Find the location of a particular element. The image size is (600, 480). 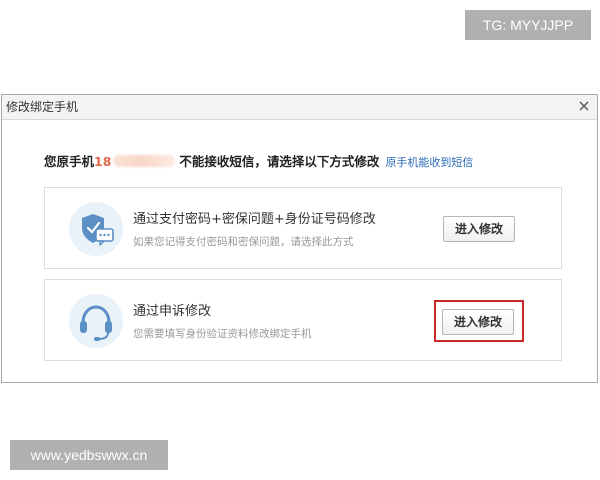

headset-icon is located at coordinates (96, 321).